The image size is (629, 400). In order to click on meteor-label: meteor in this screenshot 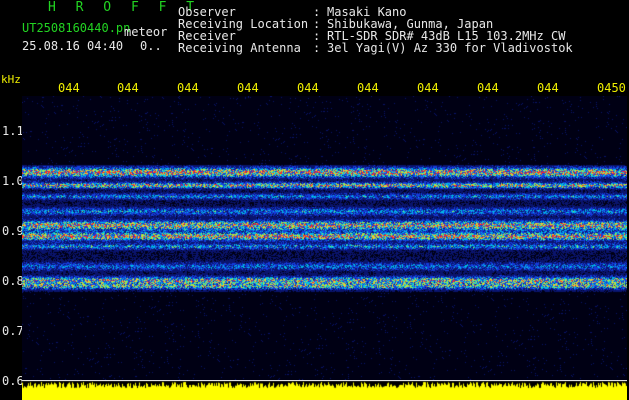, I will do `click(146, 32)`.